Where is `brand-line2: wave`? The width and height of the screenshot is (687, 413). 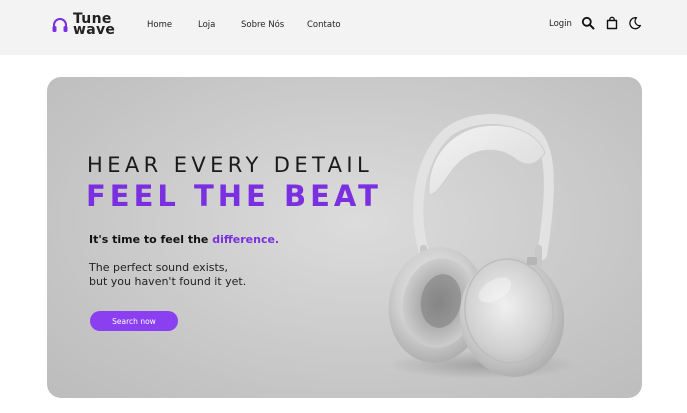
brand-line2: wave is located at coordinates (94, 30).